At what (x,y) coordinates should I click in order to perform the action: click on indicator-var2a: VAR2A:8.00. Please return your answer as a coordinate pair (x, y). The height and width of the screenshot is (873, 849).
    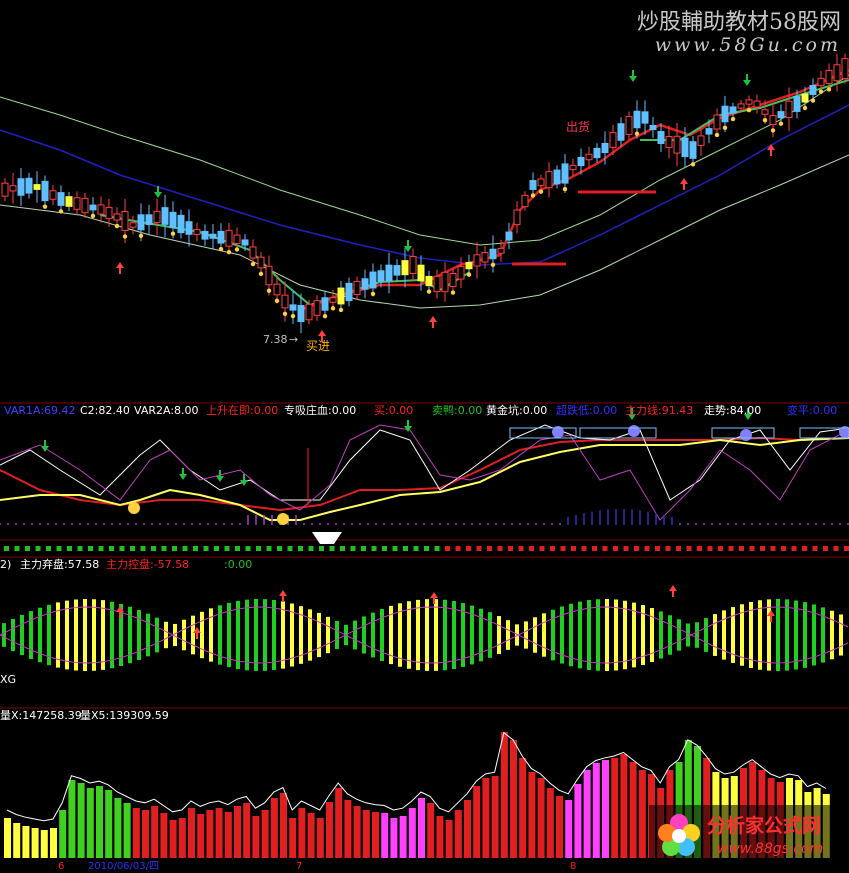
    Looking at the image, I should click on (166, 410).